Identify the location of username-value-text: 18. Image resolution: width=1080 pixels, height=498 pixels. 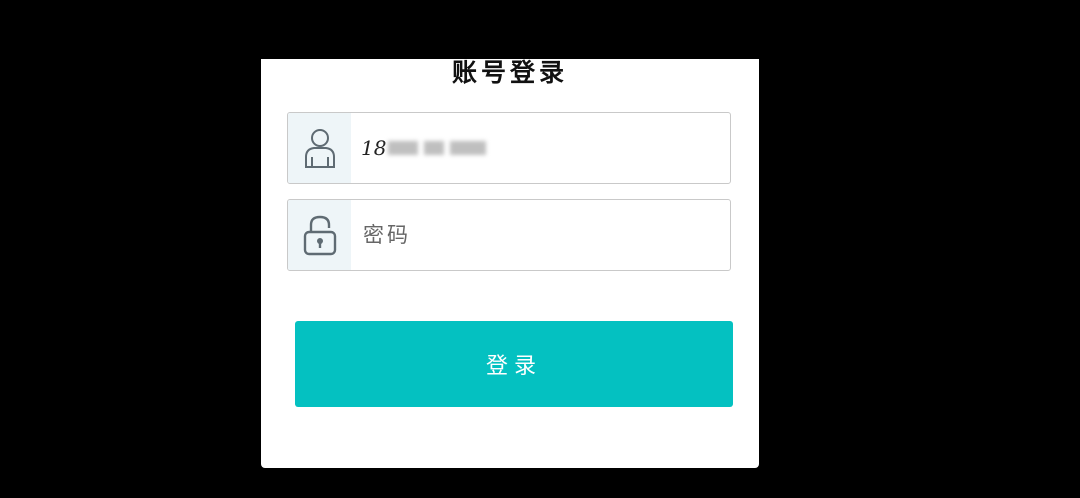
(374, 148).